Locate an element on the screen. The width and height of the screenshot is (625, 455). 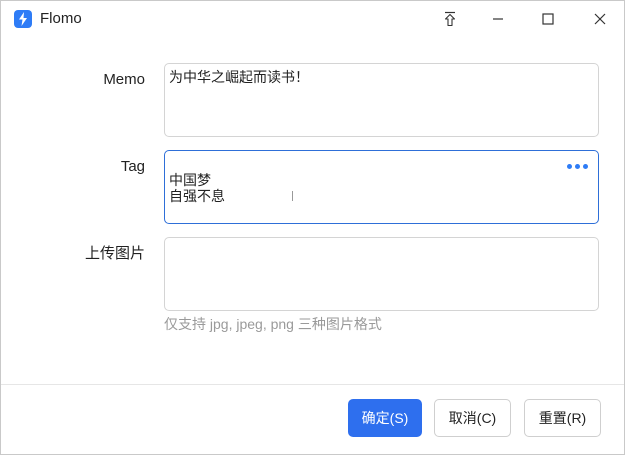
maximize-button is located at coordinates (548, 19).